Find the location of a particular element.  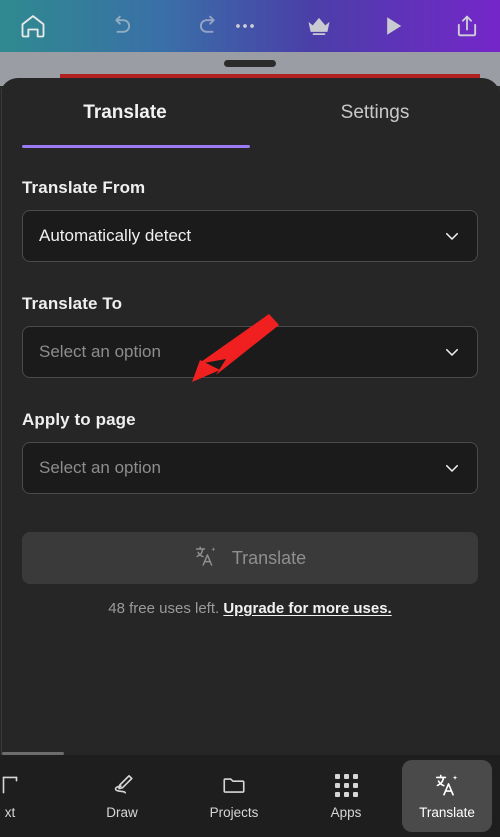

nav-item-translate: Translate is located at coordinates (447, 796).